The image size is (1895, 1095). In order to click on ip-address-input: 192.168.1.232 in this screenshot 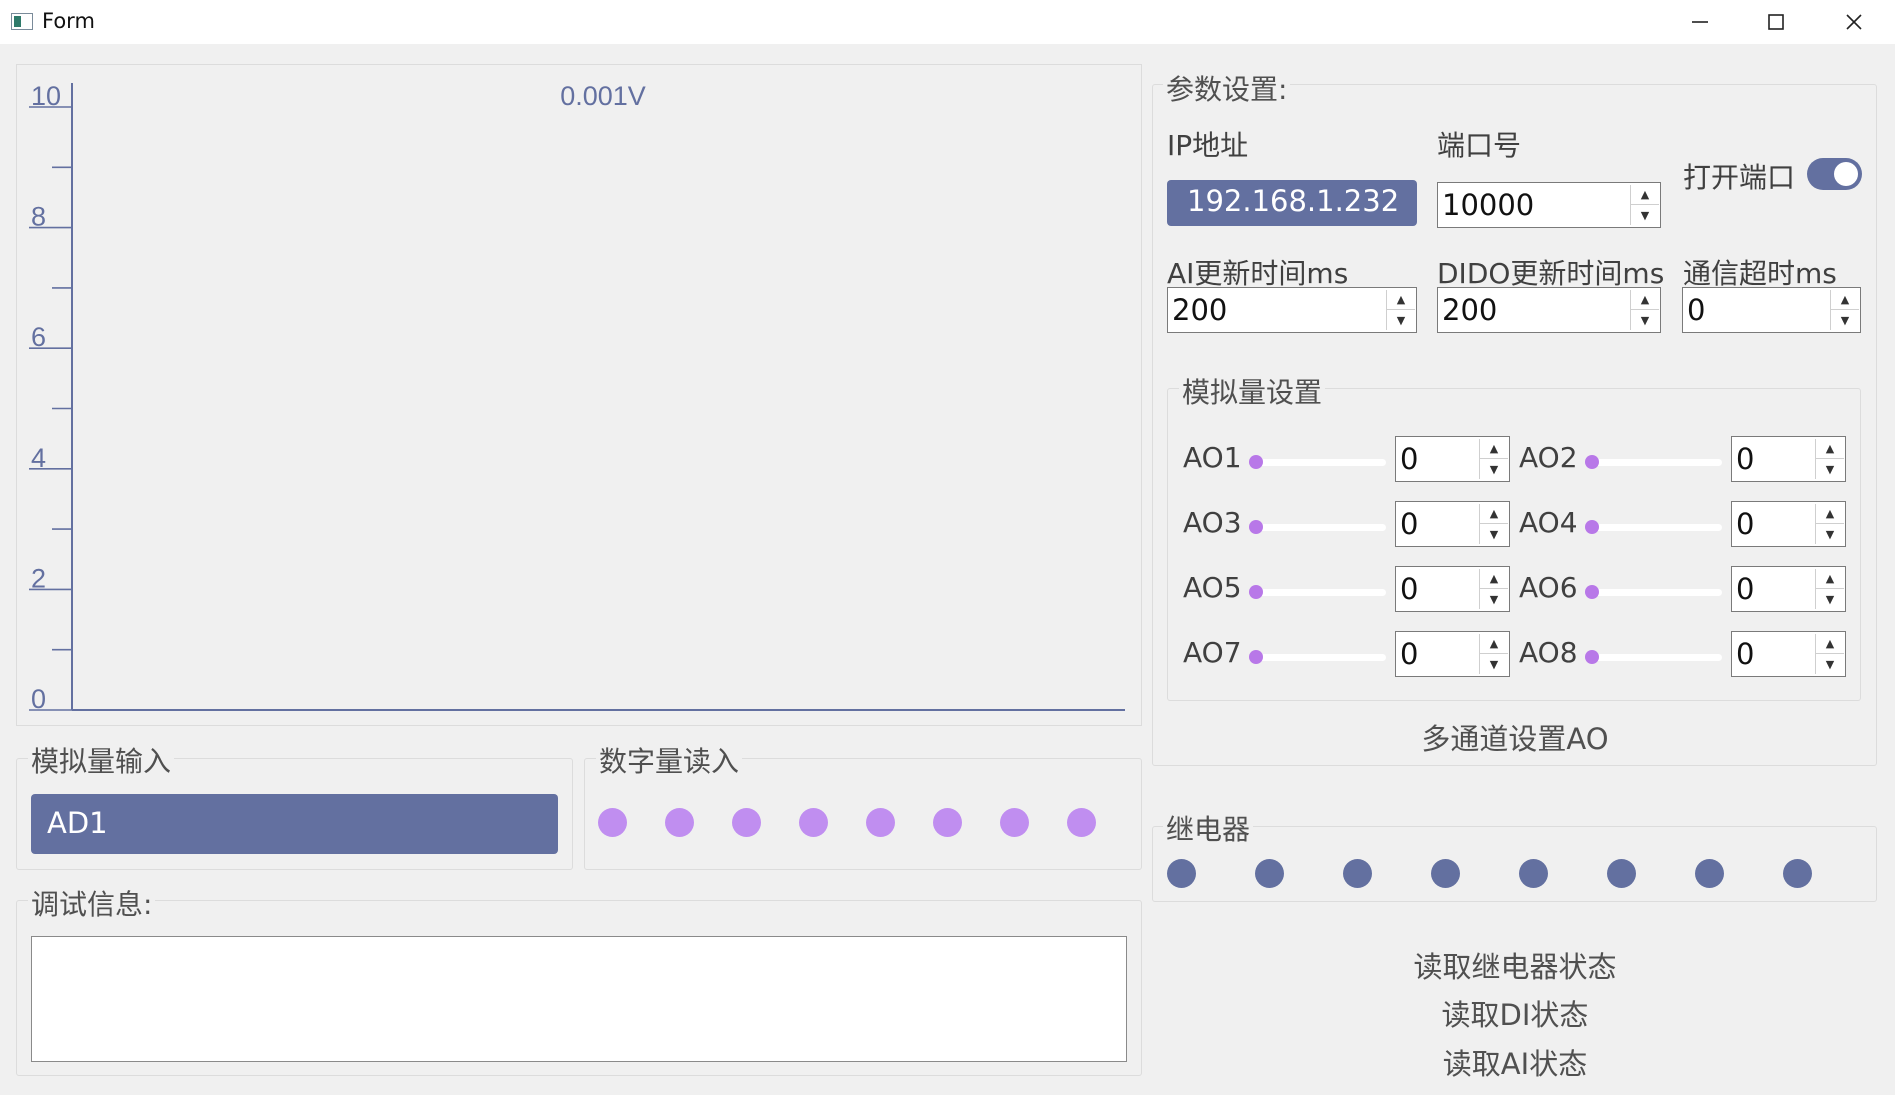, I will do `click(1292, 203)`.